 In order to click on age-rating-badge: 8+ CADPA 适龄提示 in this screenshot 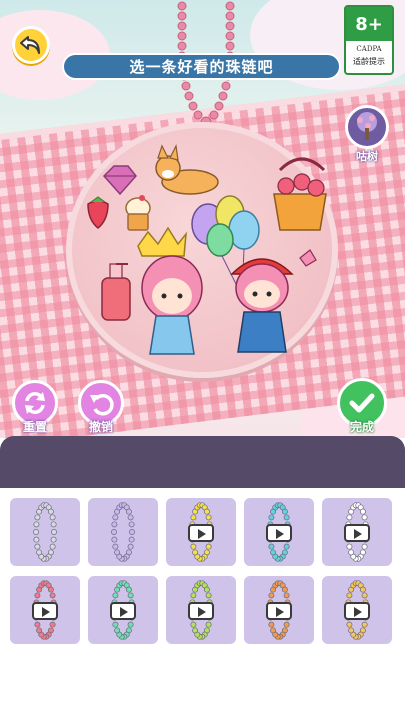, I will do `click(369, 40)`.